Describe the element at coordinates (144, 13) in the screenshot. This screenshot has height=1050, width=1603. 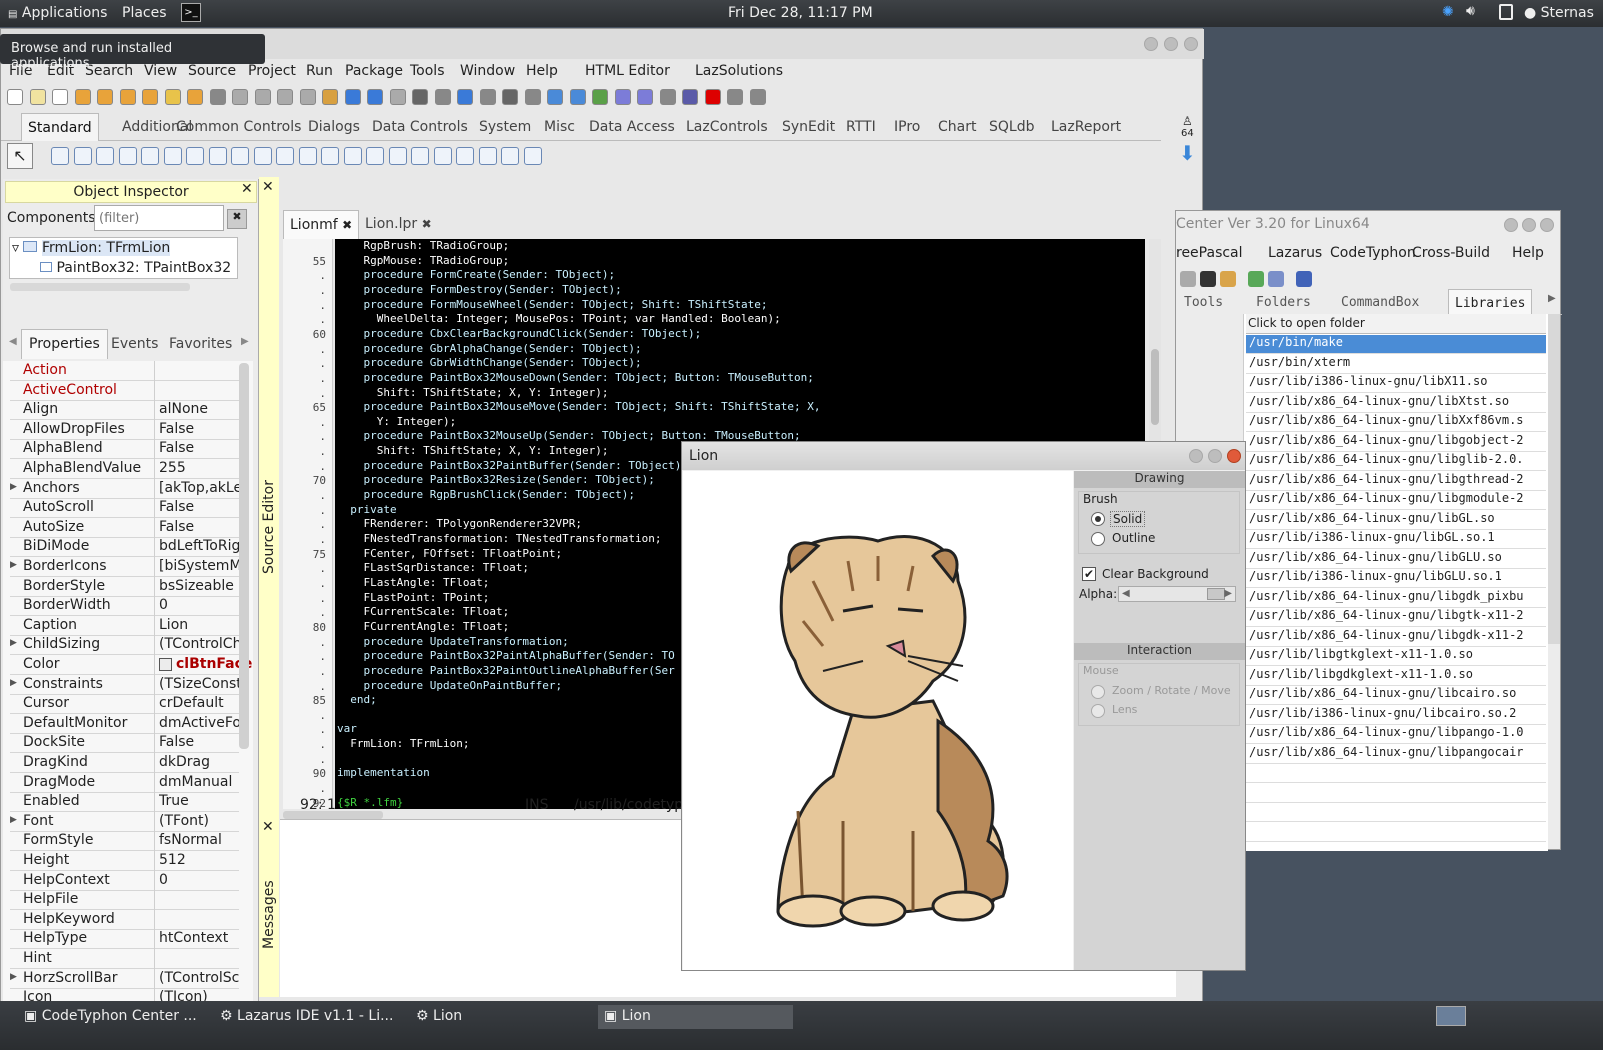
I see `places-menu: Places` at that location.